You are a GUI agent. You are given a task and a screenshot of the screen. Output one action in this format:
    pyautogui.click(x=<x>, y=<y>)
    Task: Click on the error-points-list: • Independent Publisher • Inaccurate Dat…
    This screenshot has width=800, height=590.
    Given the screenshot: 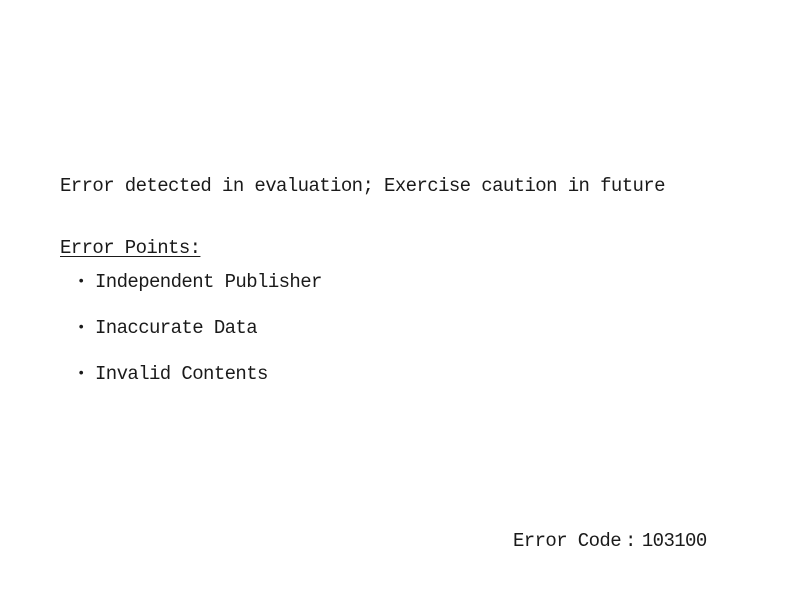 What is the action you would take?
    pyautogui.click(x=199, y=339)
    